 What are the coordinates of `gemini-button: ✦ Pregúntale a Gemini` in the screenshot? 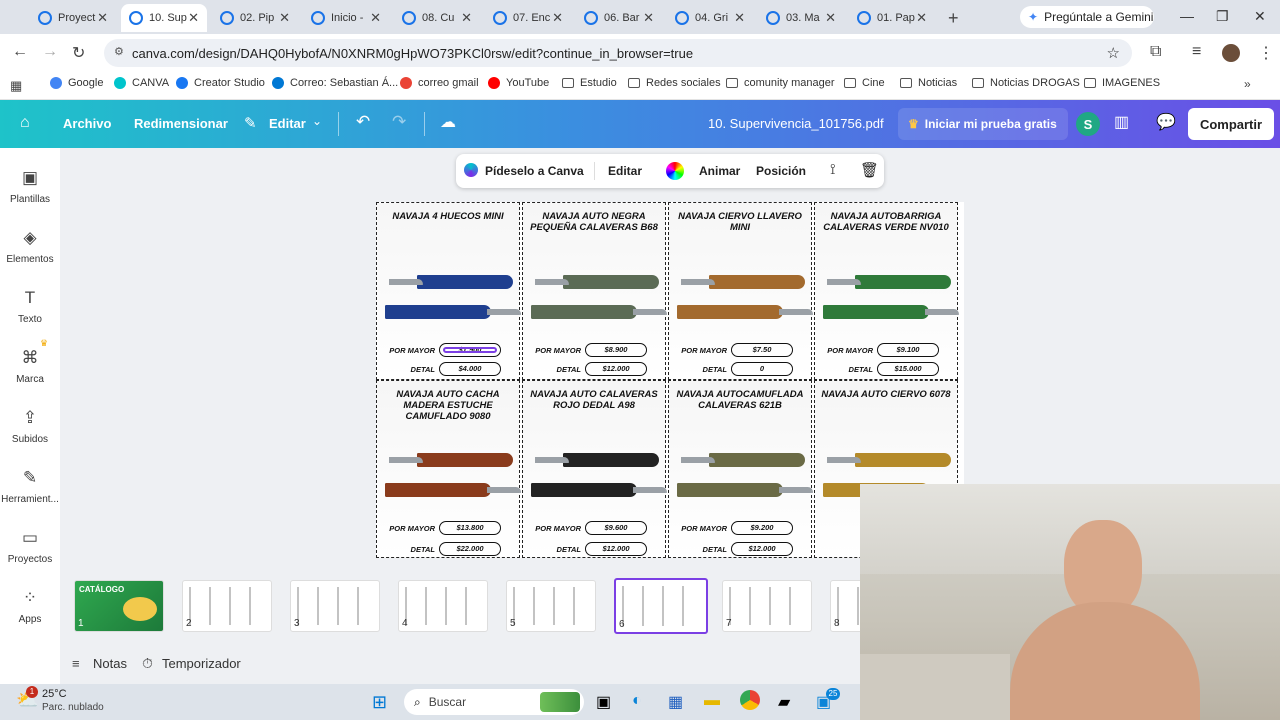 It's located at (1087, 17).